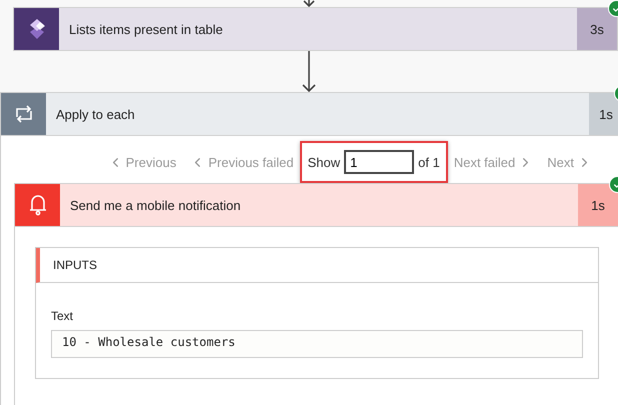  I want to click on action-card: Lists items present in table 3s, so click(315, 29).